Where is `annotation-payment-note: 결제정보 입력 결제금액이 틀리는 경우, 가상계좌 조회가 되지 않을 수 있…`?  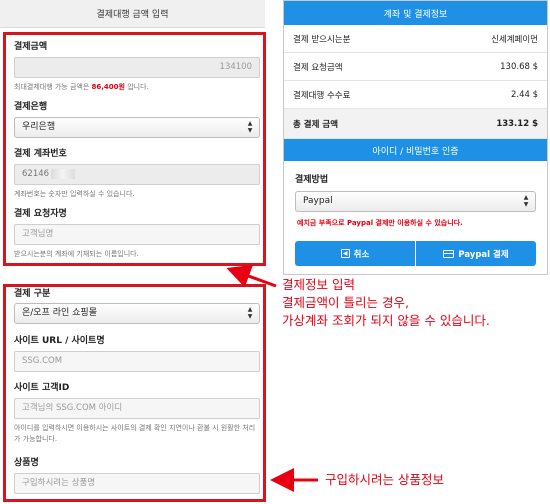 annotation-payment-note: 결제정보 입력 결제금액이 틀리는 경우, 가상계좌 조회가 되지 않을 수 있… is located at coordinates (386, 303).